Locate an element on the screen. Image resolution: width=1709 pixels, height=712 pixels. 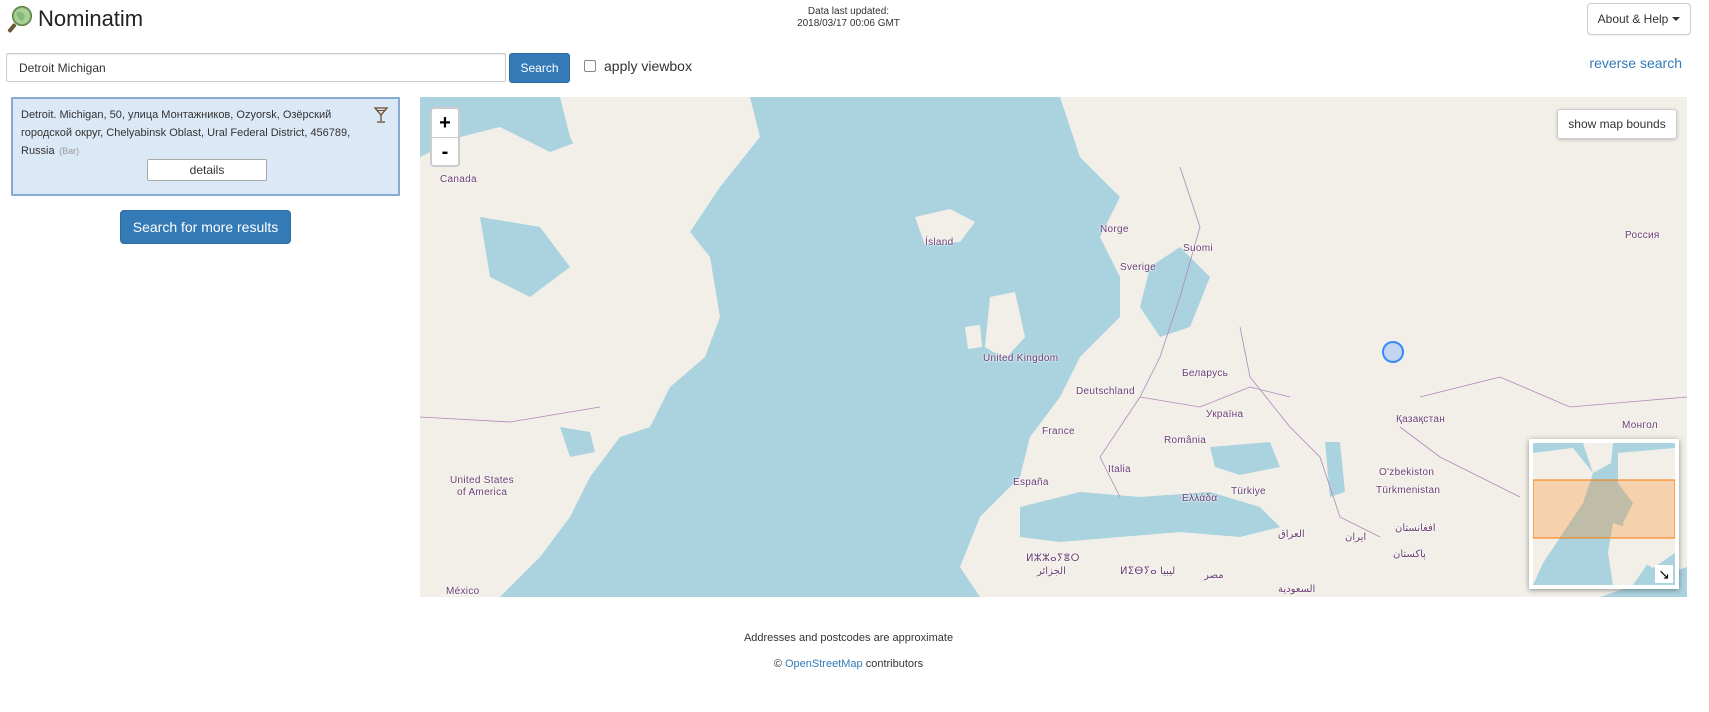
copyright-symbol: © is located at coordinates (777, 664).